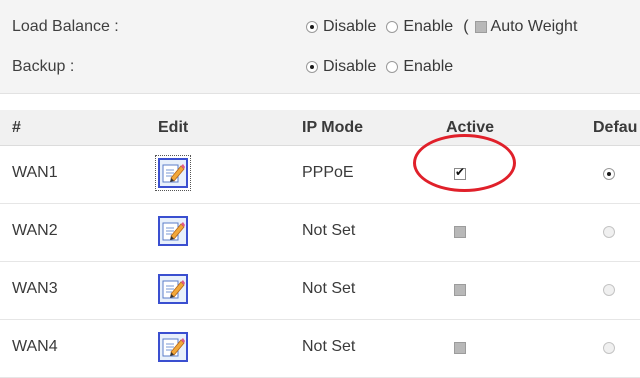 The height and width of the screenshot is (378, 640). What do you see at coordinates (35, 346) in the screenshot?
I see `wan-name: WAN4` at bounding box center [35, 346].